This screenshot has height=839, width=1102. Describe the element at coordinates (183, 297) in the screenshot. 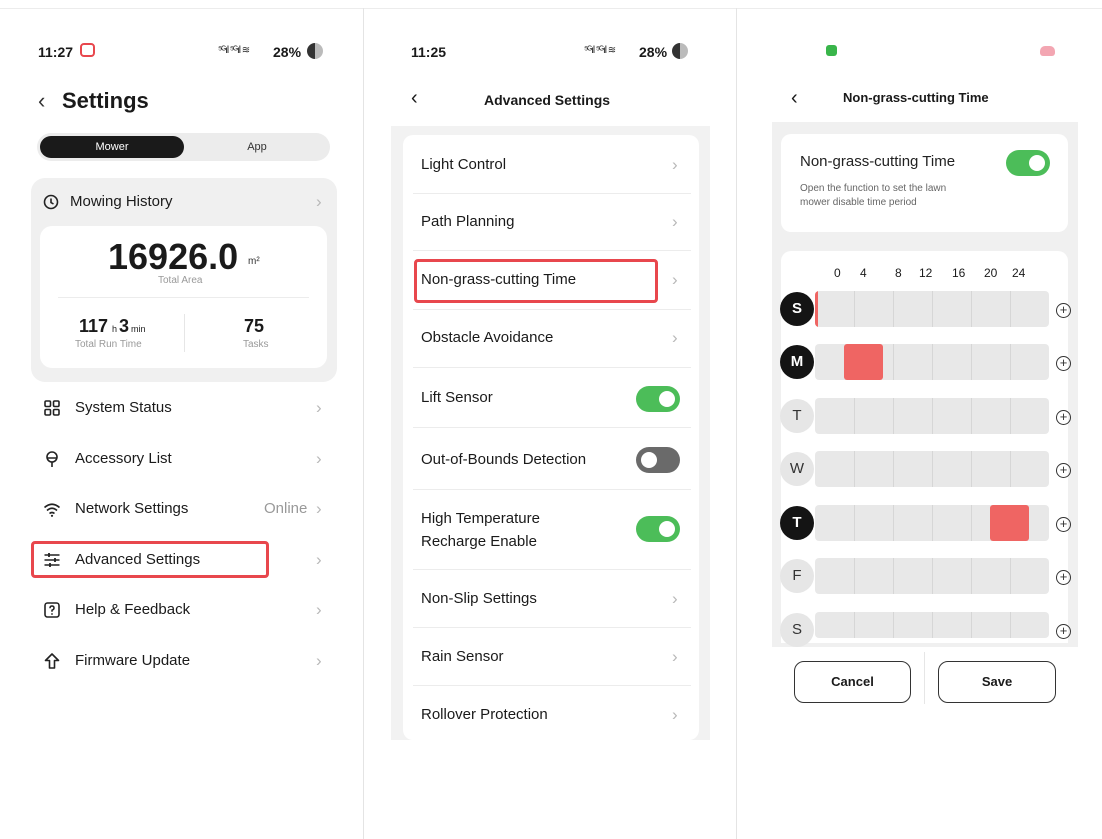

I see `stats-divider` at that location.